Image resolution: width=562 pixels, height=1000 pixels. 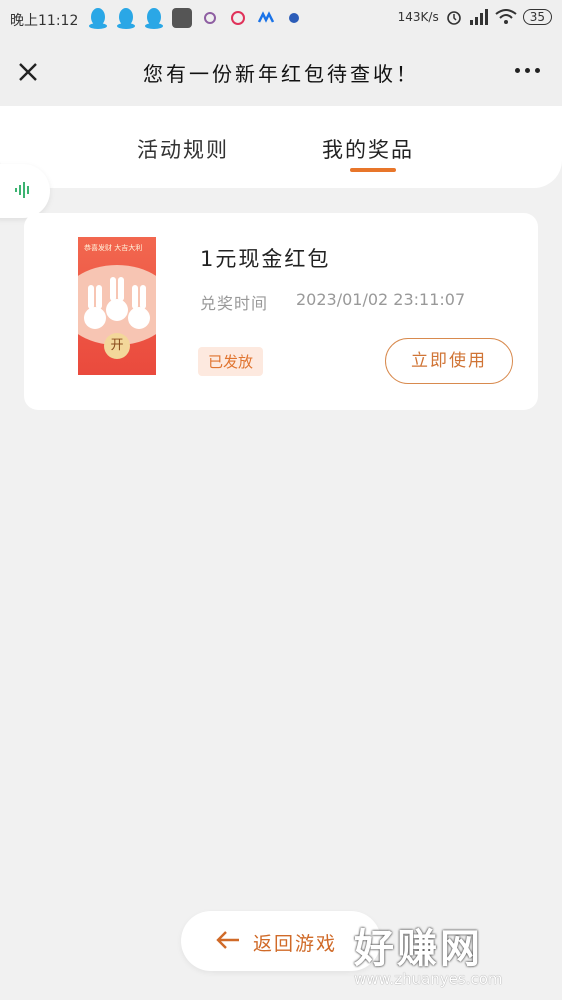 What do you see at coordinates (418, 17) in the screenshot?
I see `net-speed: 143K/s` at bounding box center [418, 17].